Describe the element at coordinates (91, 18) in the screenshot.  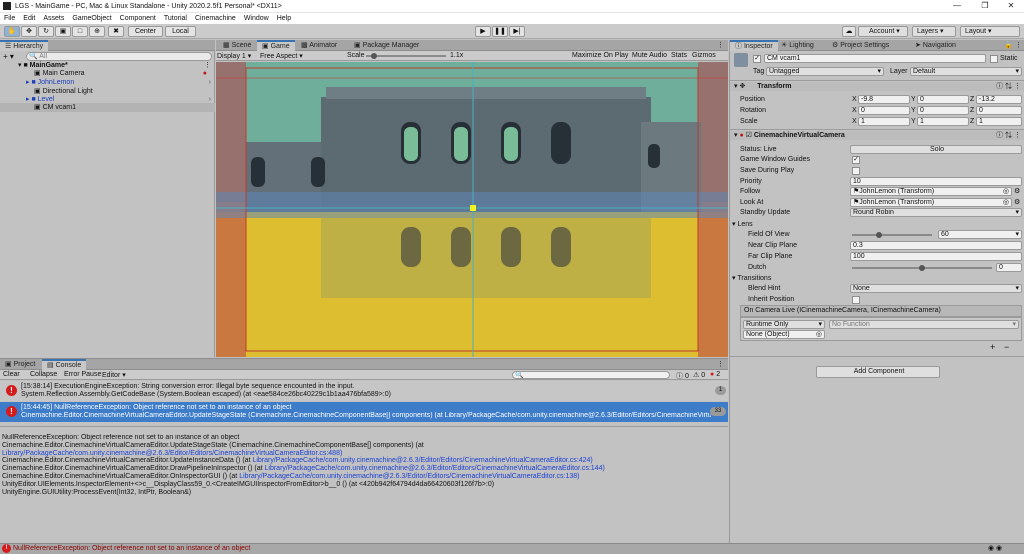
I see `menu-gameobject: GameObject` at that location.